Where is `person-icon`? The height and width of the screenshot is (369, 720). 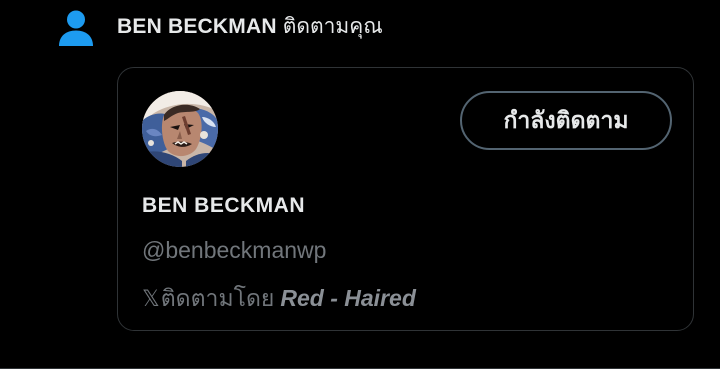
person-icon is located at coordinates (76, 28).